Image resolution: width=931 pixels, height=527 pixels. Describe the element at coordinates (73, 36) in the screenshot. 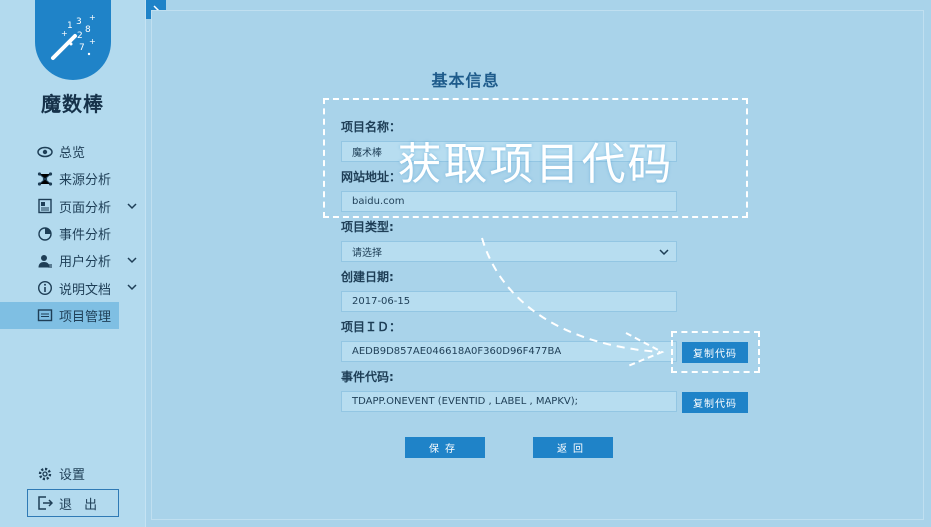

I see `magic-wand-icon: 1 3 8 2 7 + + +` at that location.